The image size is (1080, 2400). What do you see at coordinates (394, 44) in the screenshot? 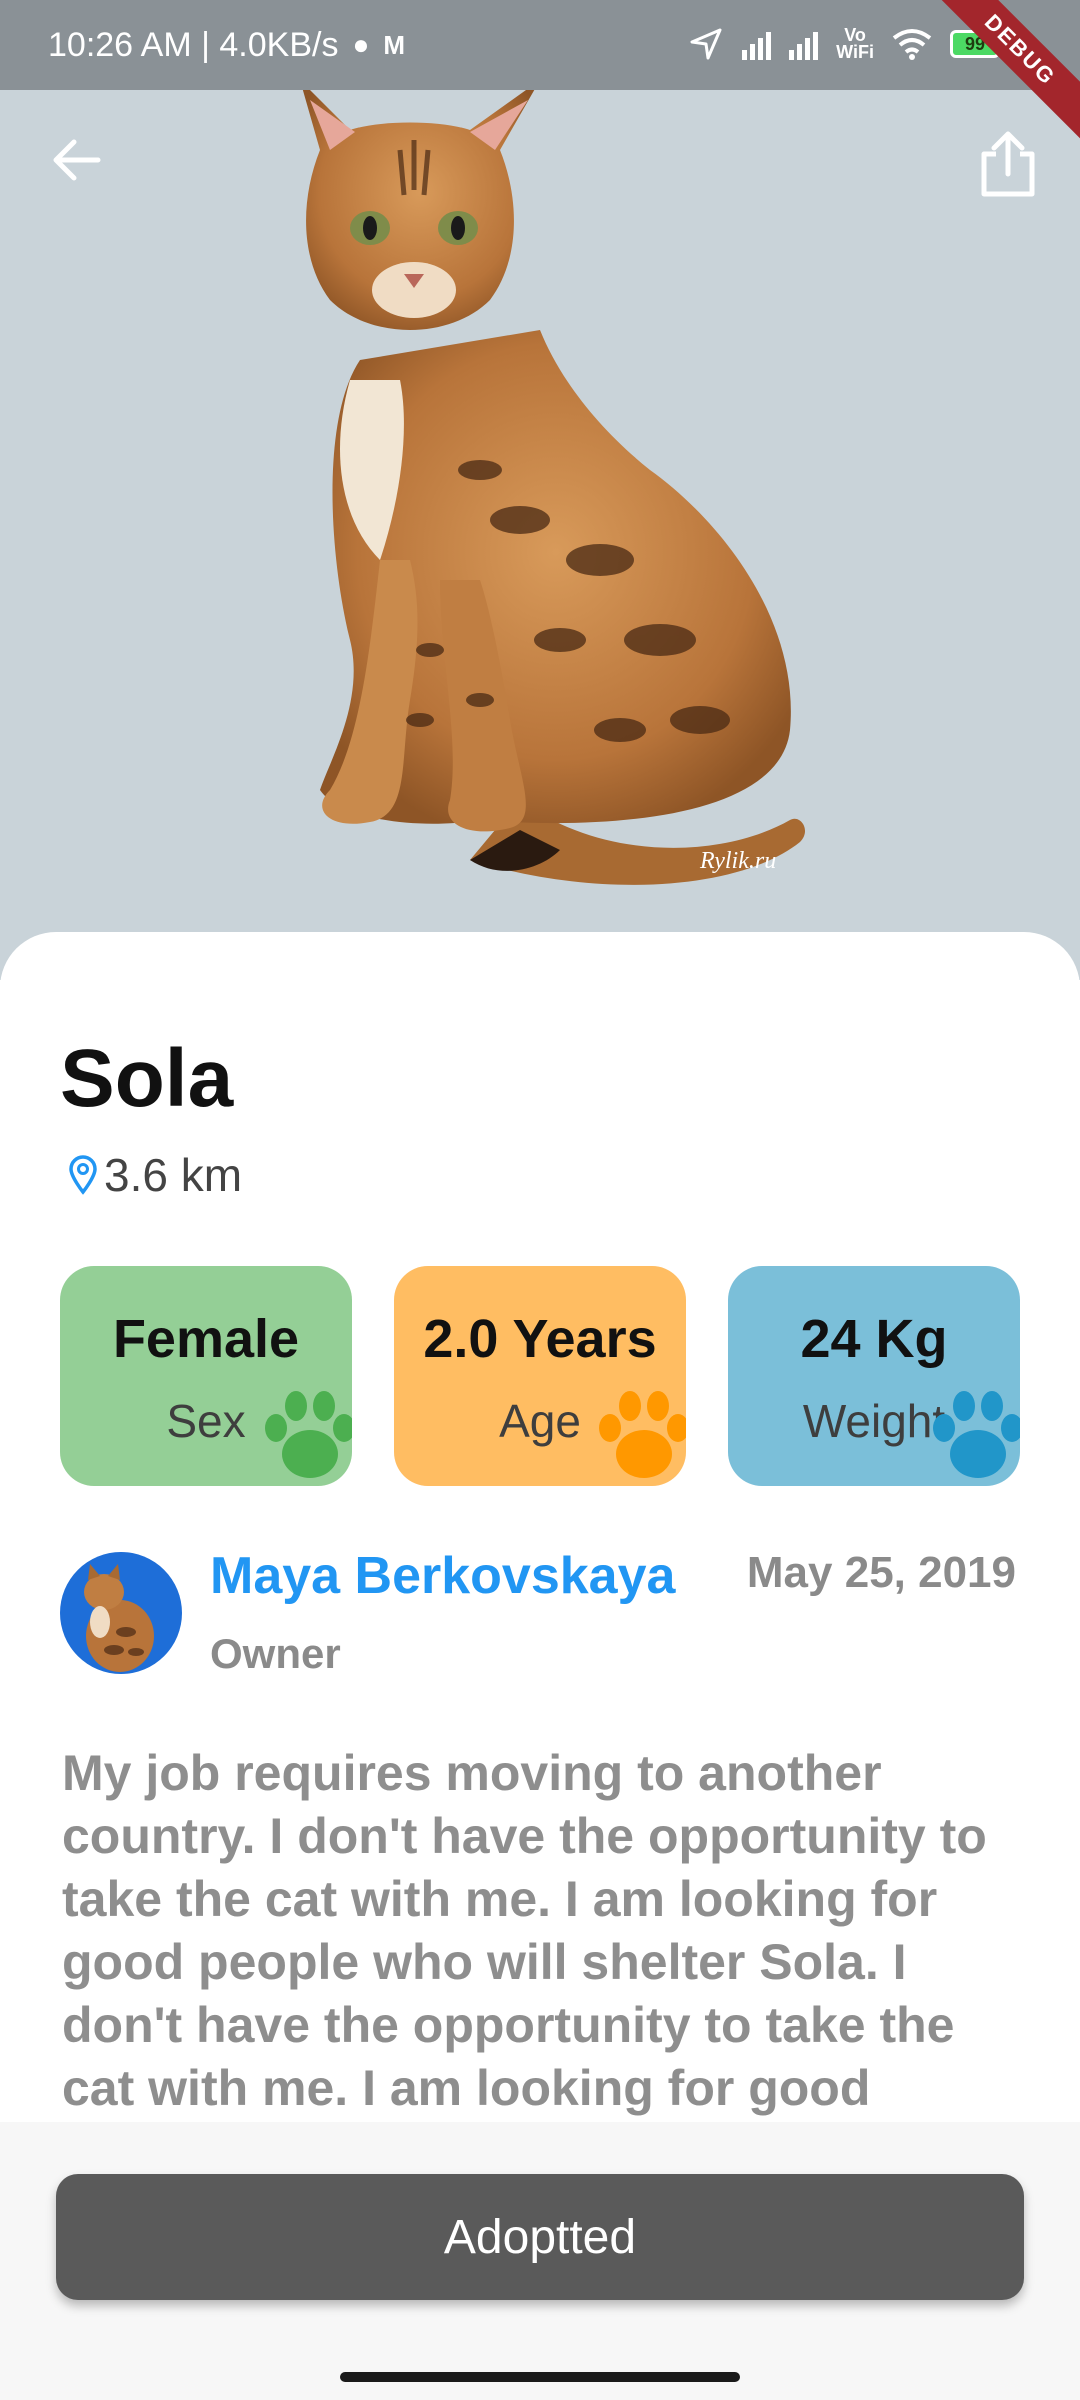
I see `app-notification-icon: M` at bounding box center [394, 44].